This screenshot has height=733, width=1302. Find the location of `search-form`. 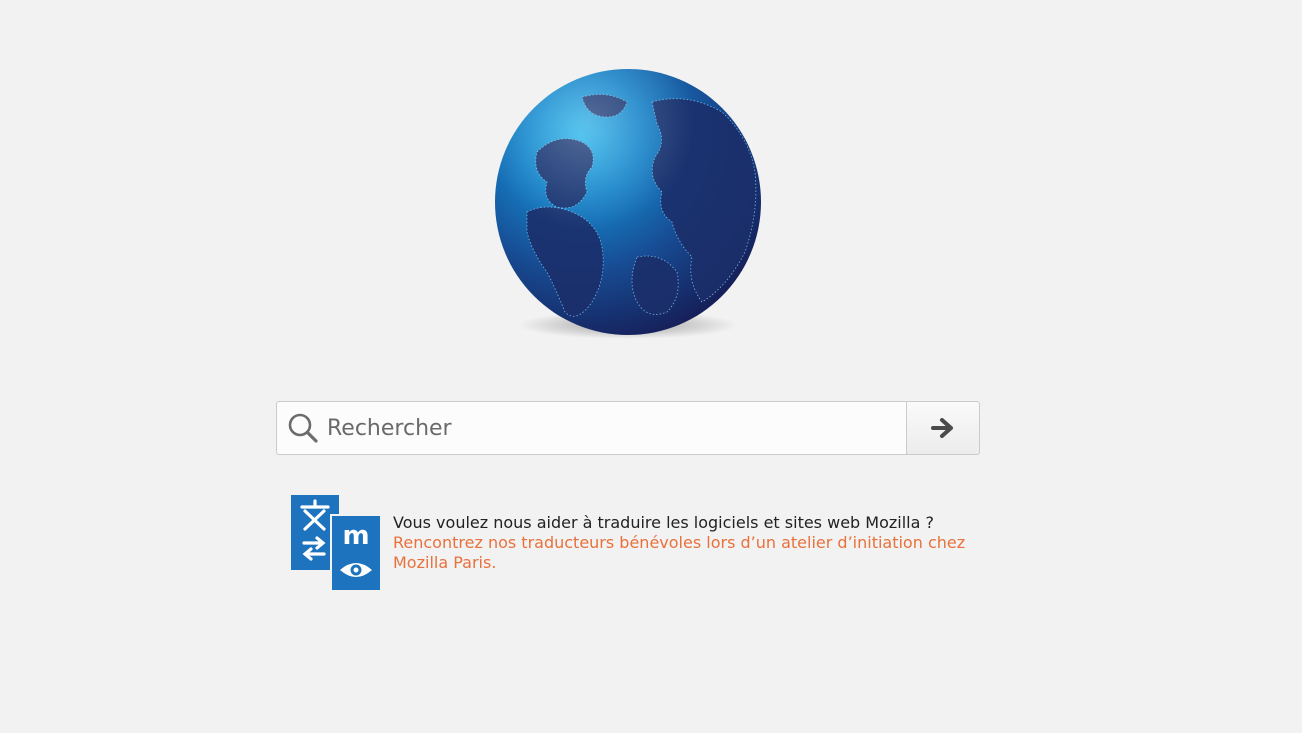

search-form is located at coordinates (628, 428).